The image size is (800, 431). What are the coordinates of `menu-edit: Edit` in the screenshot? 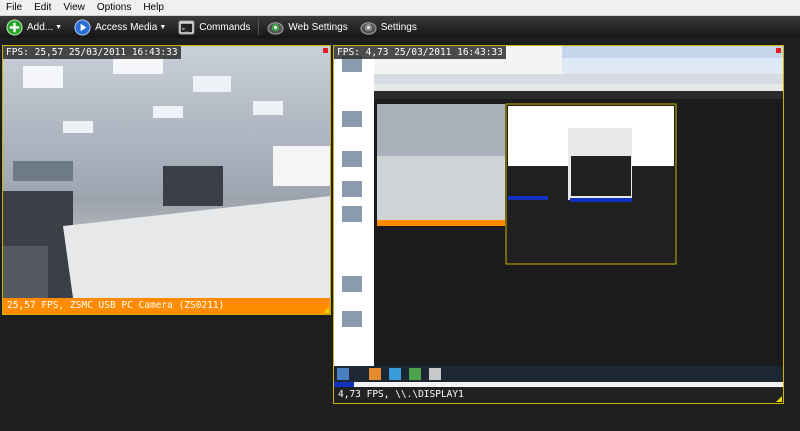 It's located at (42, 7).